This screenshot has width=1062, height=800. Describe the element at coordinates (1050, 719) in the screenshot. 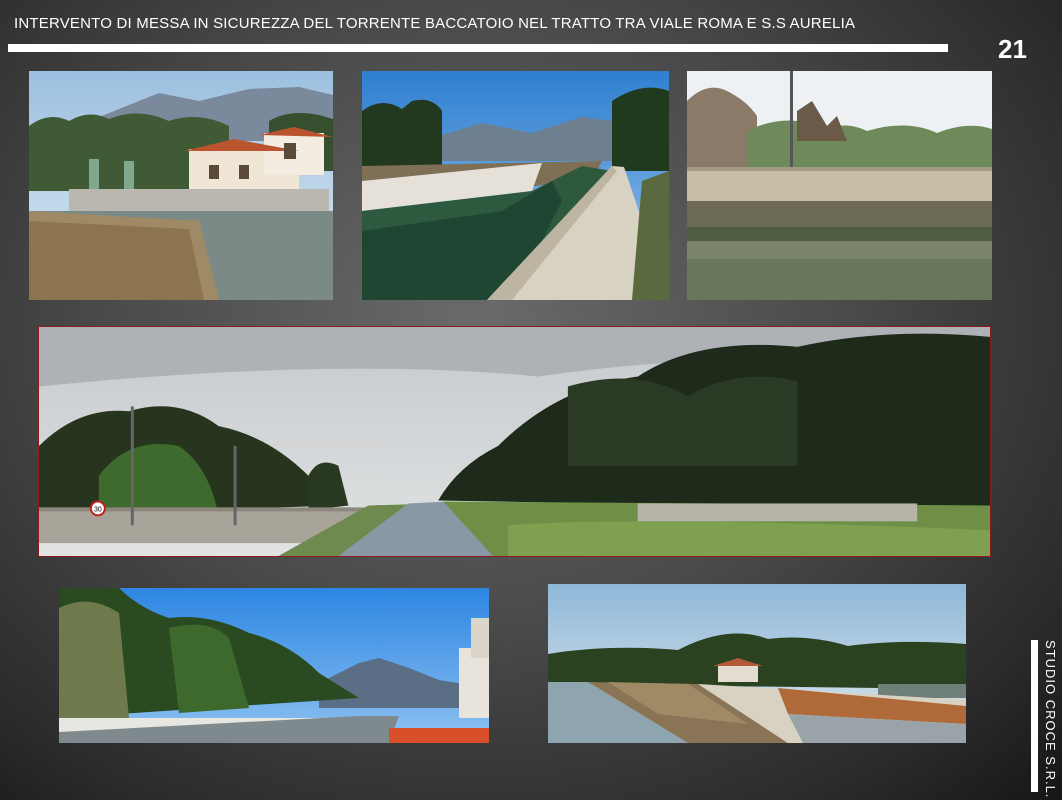

I see `author-label: STUDIO CROCE S.R.L.` at that location.